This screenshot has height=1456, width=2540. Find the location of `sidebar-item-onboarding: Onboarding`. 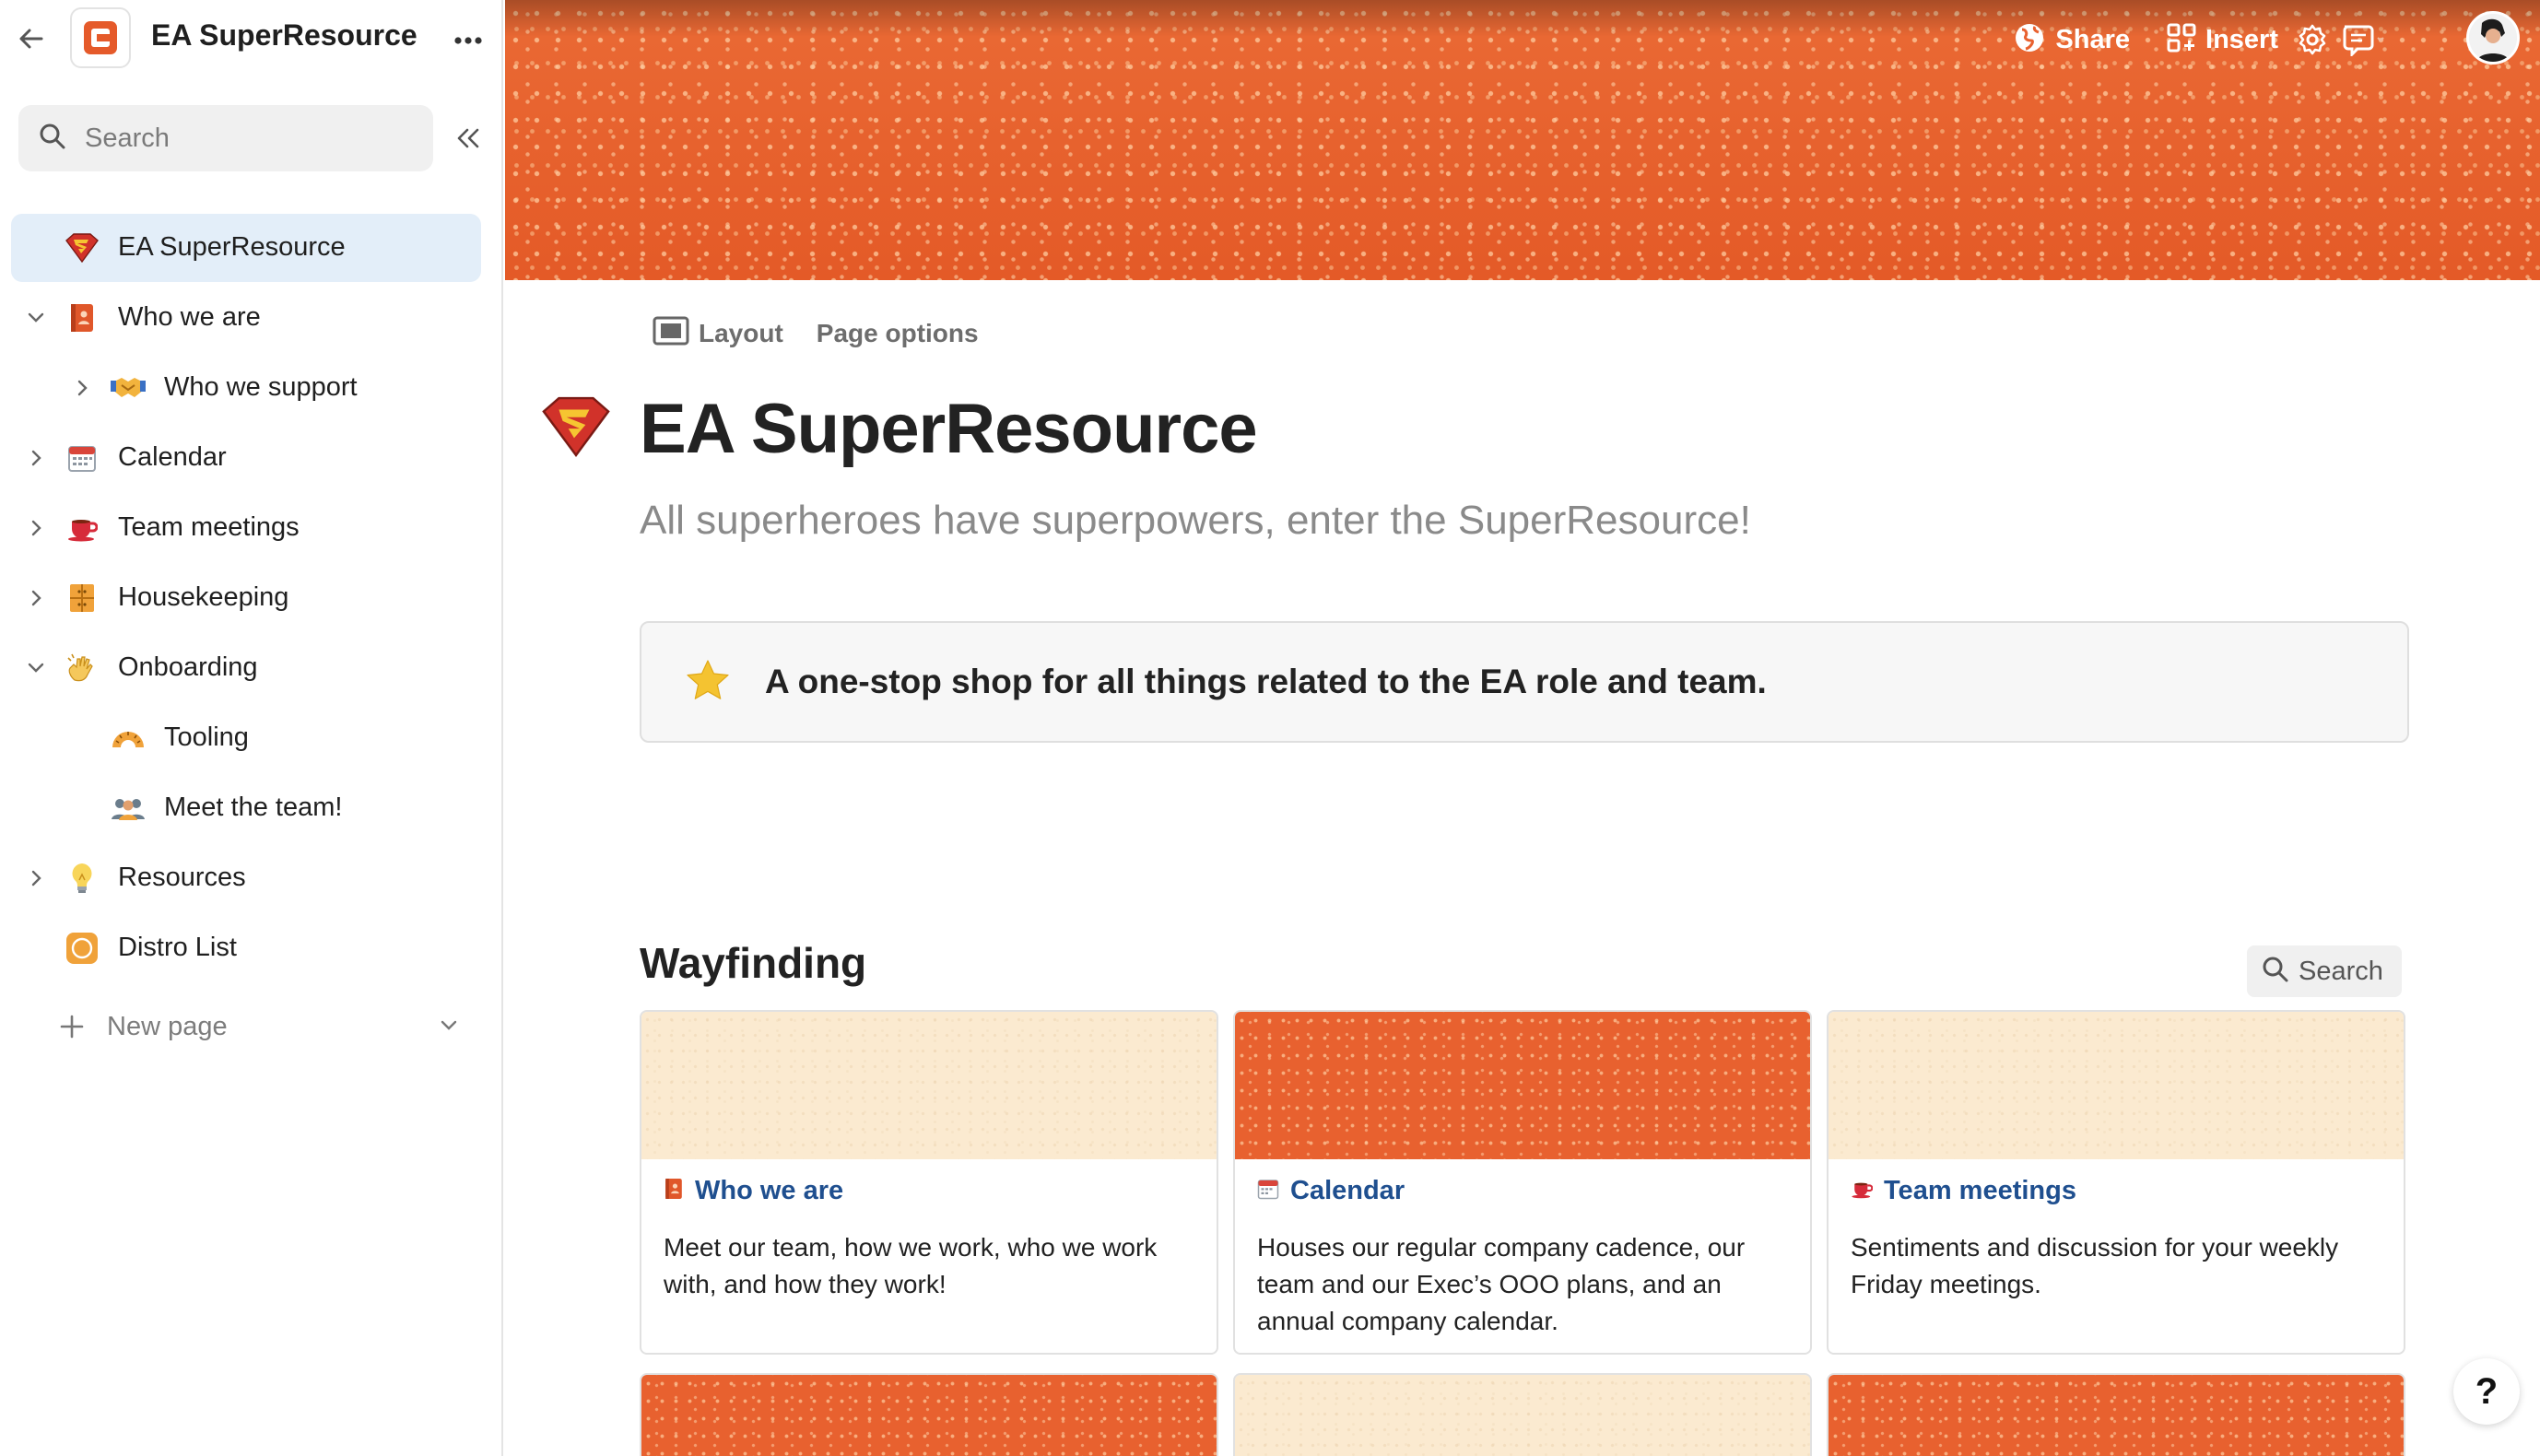

sidebar-item-onboarding: Onboarding is located at coordinates (246, 668).